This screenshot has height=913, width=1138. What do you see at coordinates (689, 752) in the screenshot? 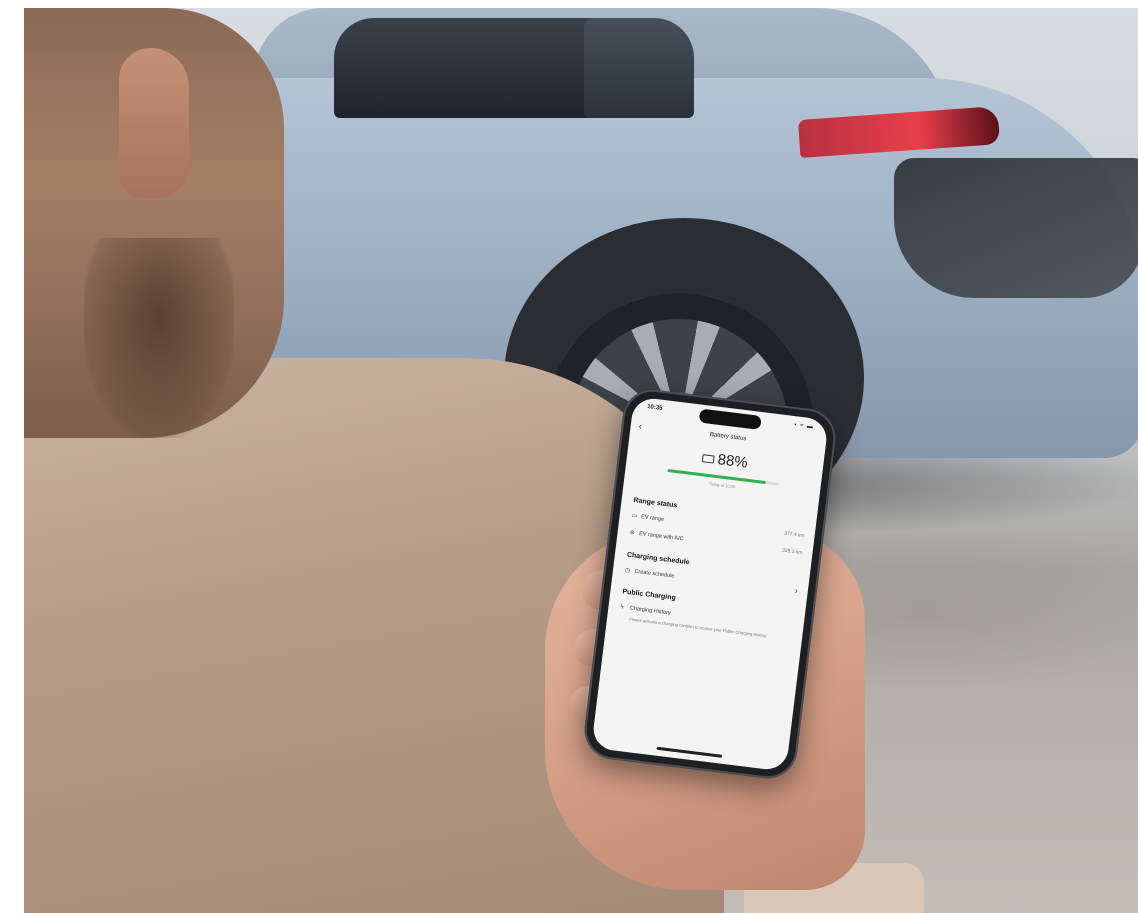
I see `home-indicator` at bounding box center [689, 752].